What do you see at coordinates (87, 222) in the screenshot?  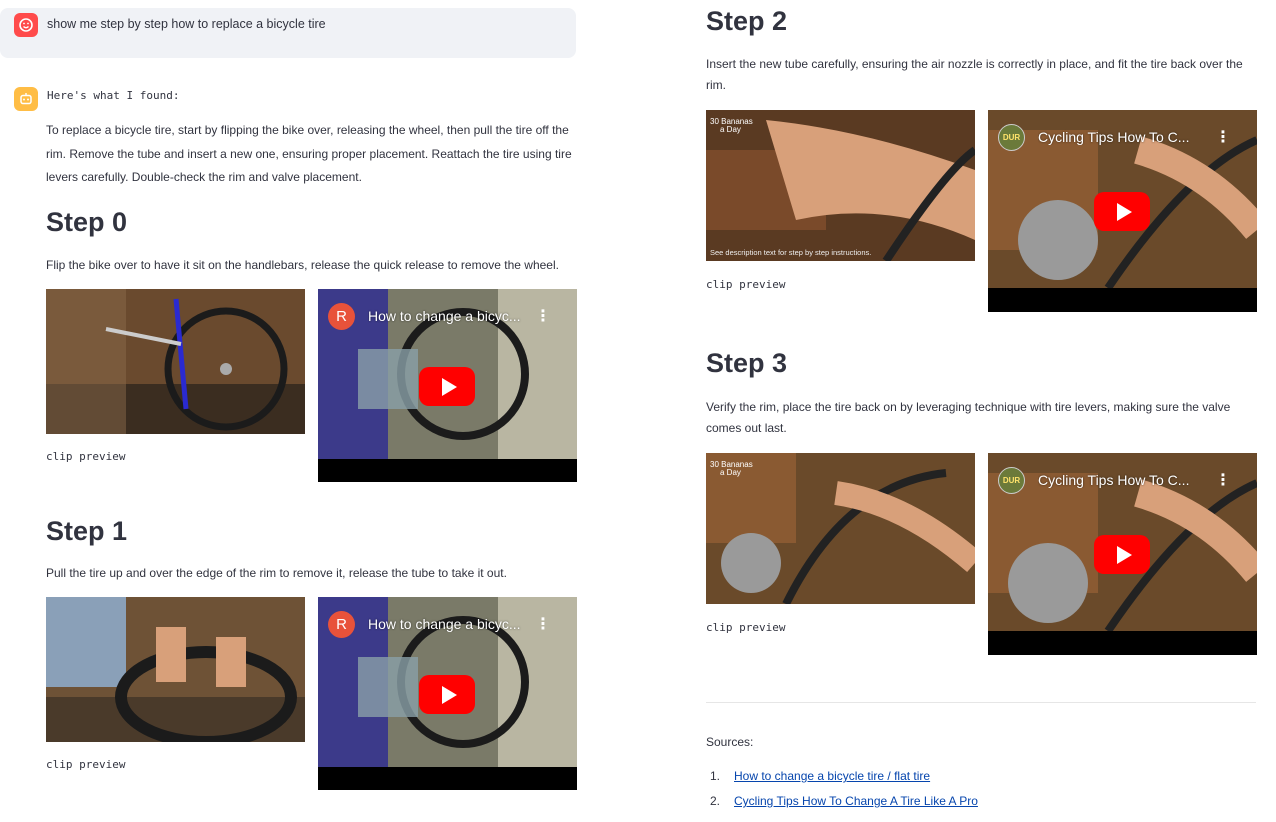 I see `step-0-title: Step 0` at bounding box center [87, 222].